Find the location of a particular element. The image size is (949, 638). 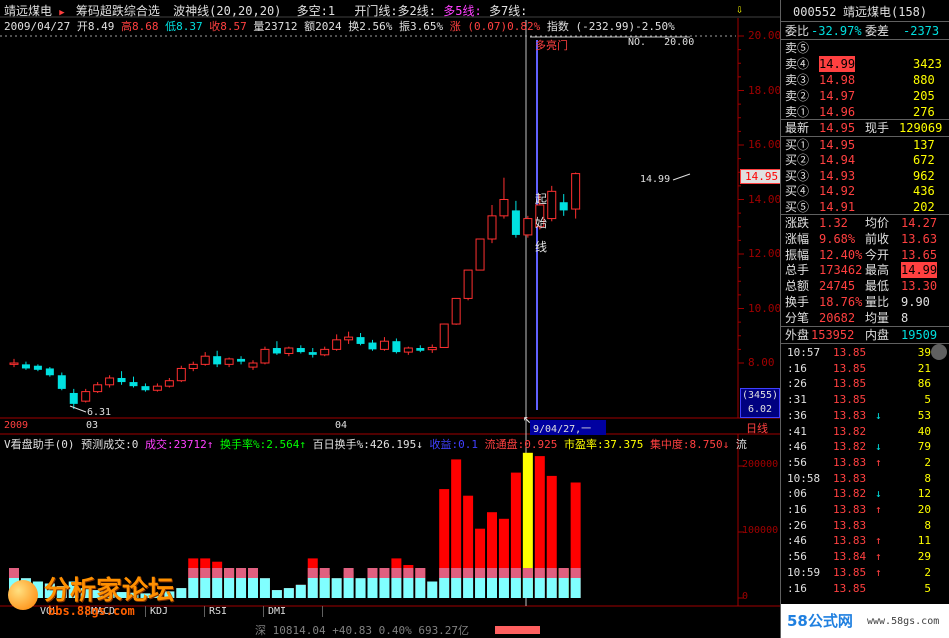

tick-row: :36 13.83 ↓ 53 is located at coordinates (864, 415).